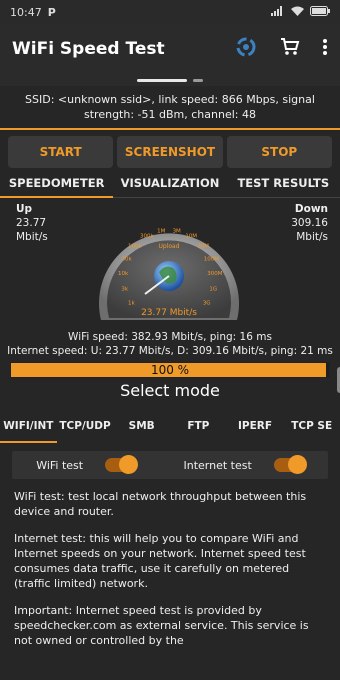 The image size is (340, 680). I want to click on notification-icon: P, so click(51, 12).